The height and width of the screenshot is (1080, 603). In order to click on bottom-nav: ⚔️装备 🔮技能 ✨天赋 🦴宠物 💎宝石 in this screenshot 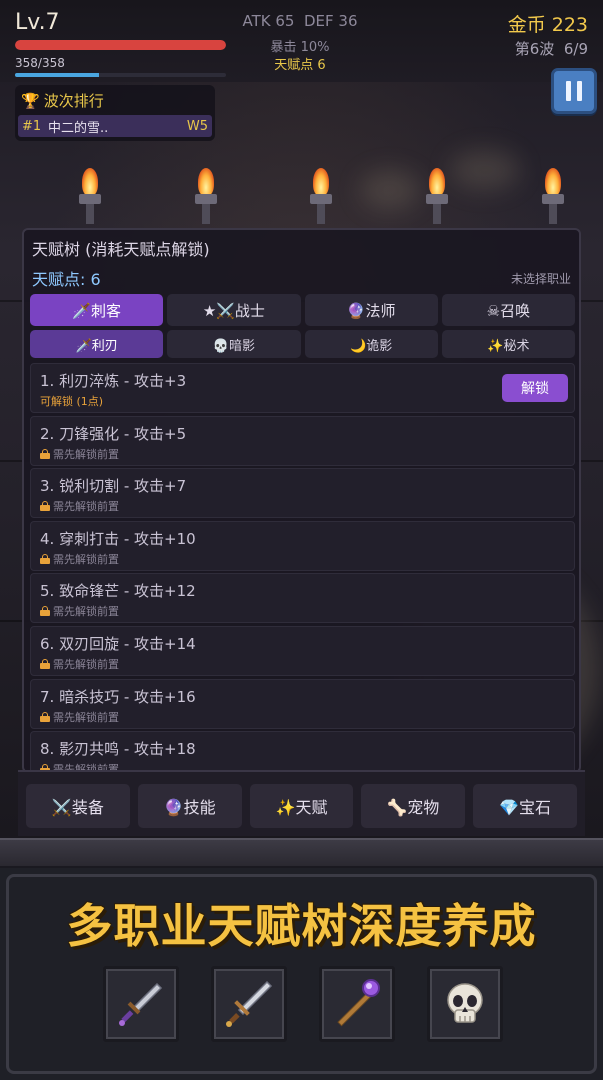, I will do `click(301, 803)`.